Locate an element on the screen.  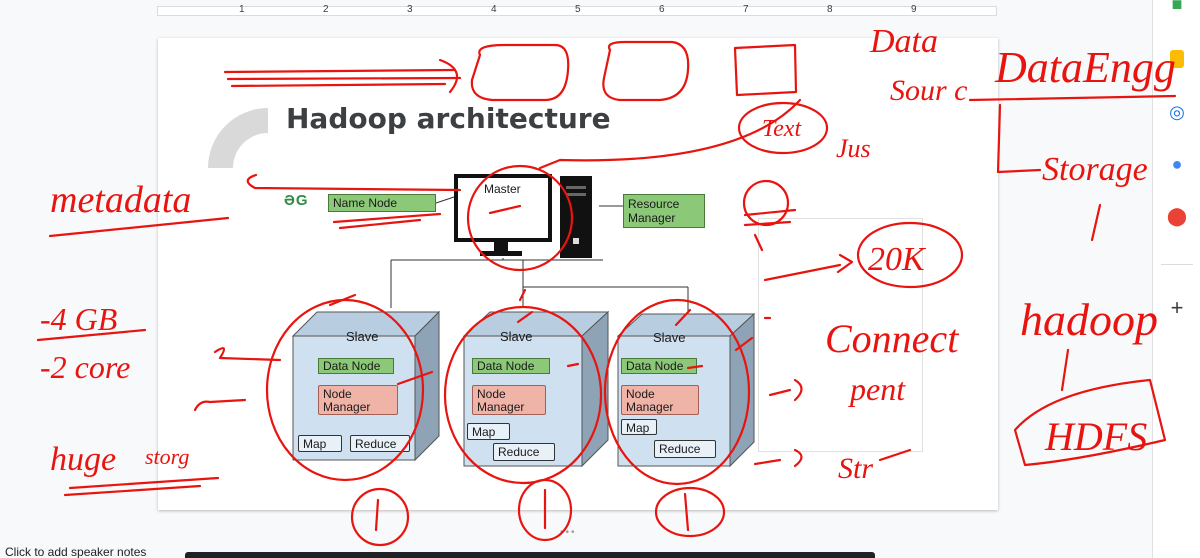
maps-icon: ⬤ is located at coordinates (1177, 216).